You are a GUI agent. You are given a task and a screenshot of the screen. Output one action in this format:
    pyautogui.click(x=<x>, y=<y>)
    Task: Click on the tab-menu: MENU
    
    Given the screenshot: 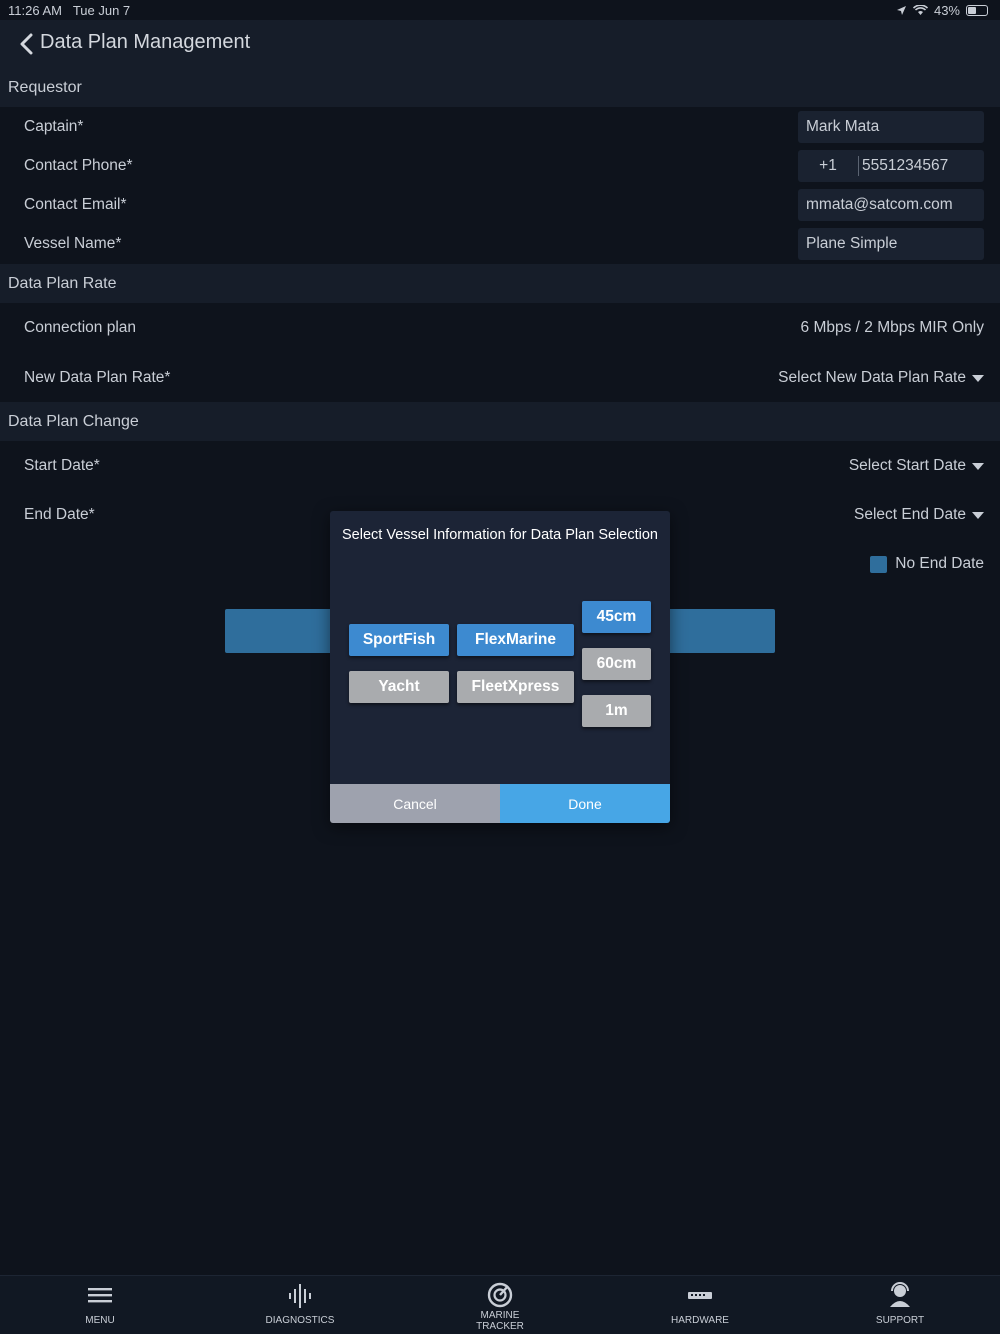 What is the action you would take?
    pyautogui.click(x=100, y=1305)
    